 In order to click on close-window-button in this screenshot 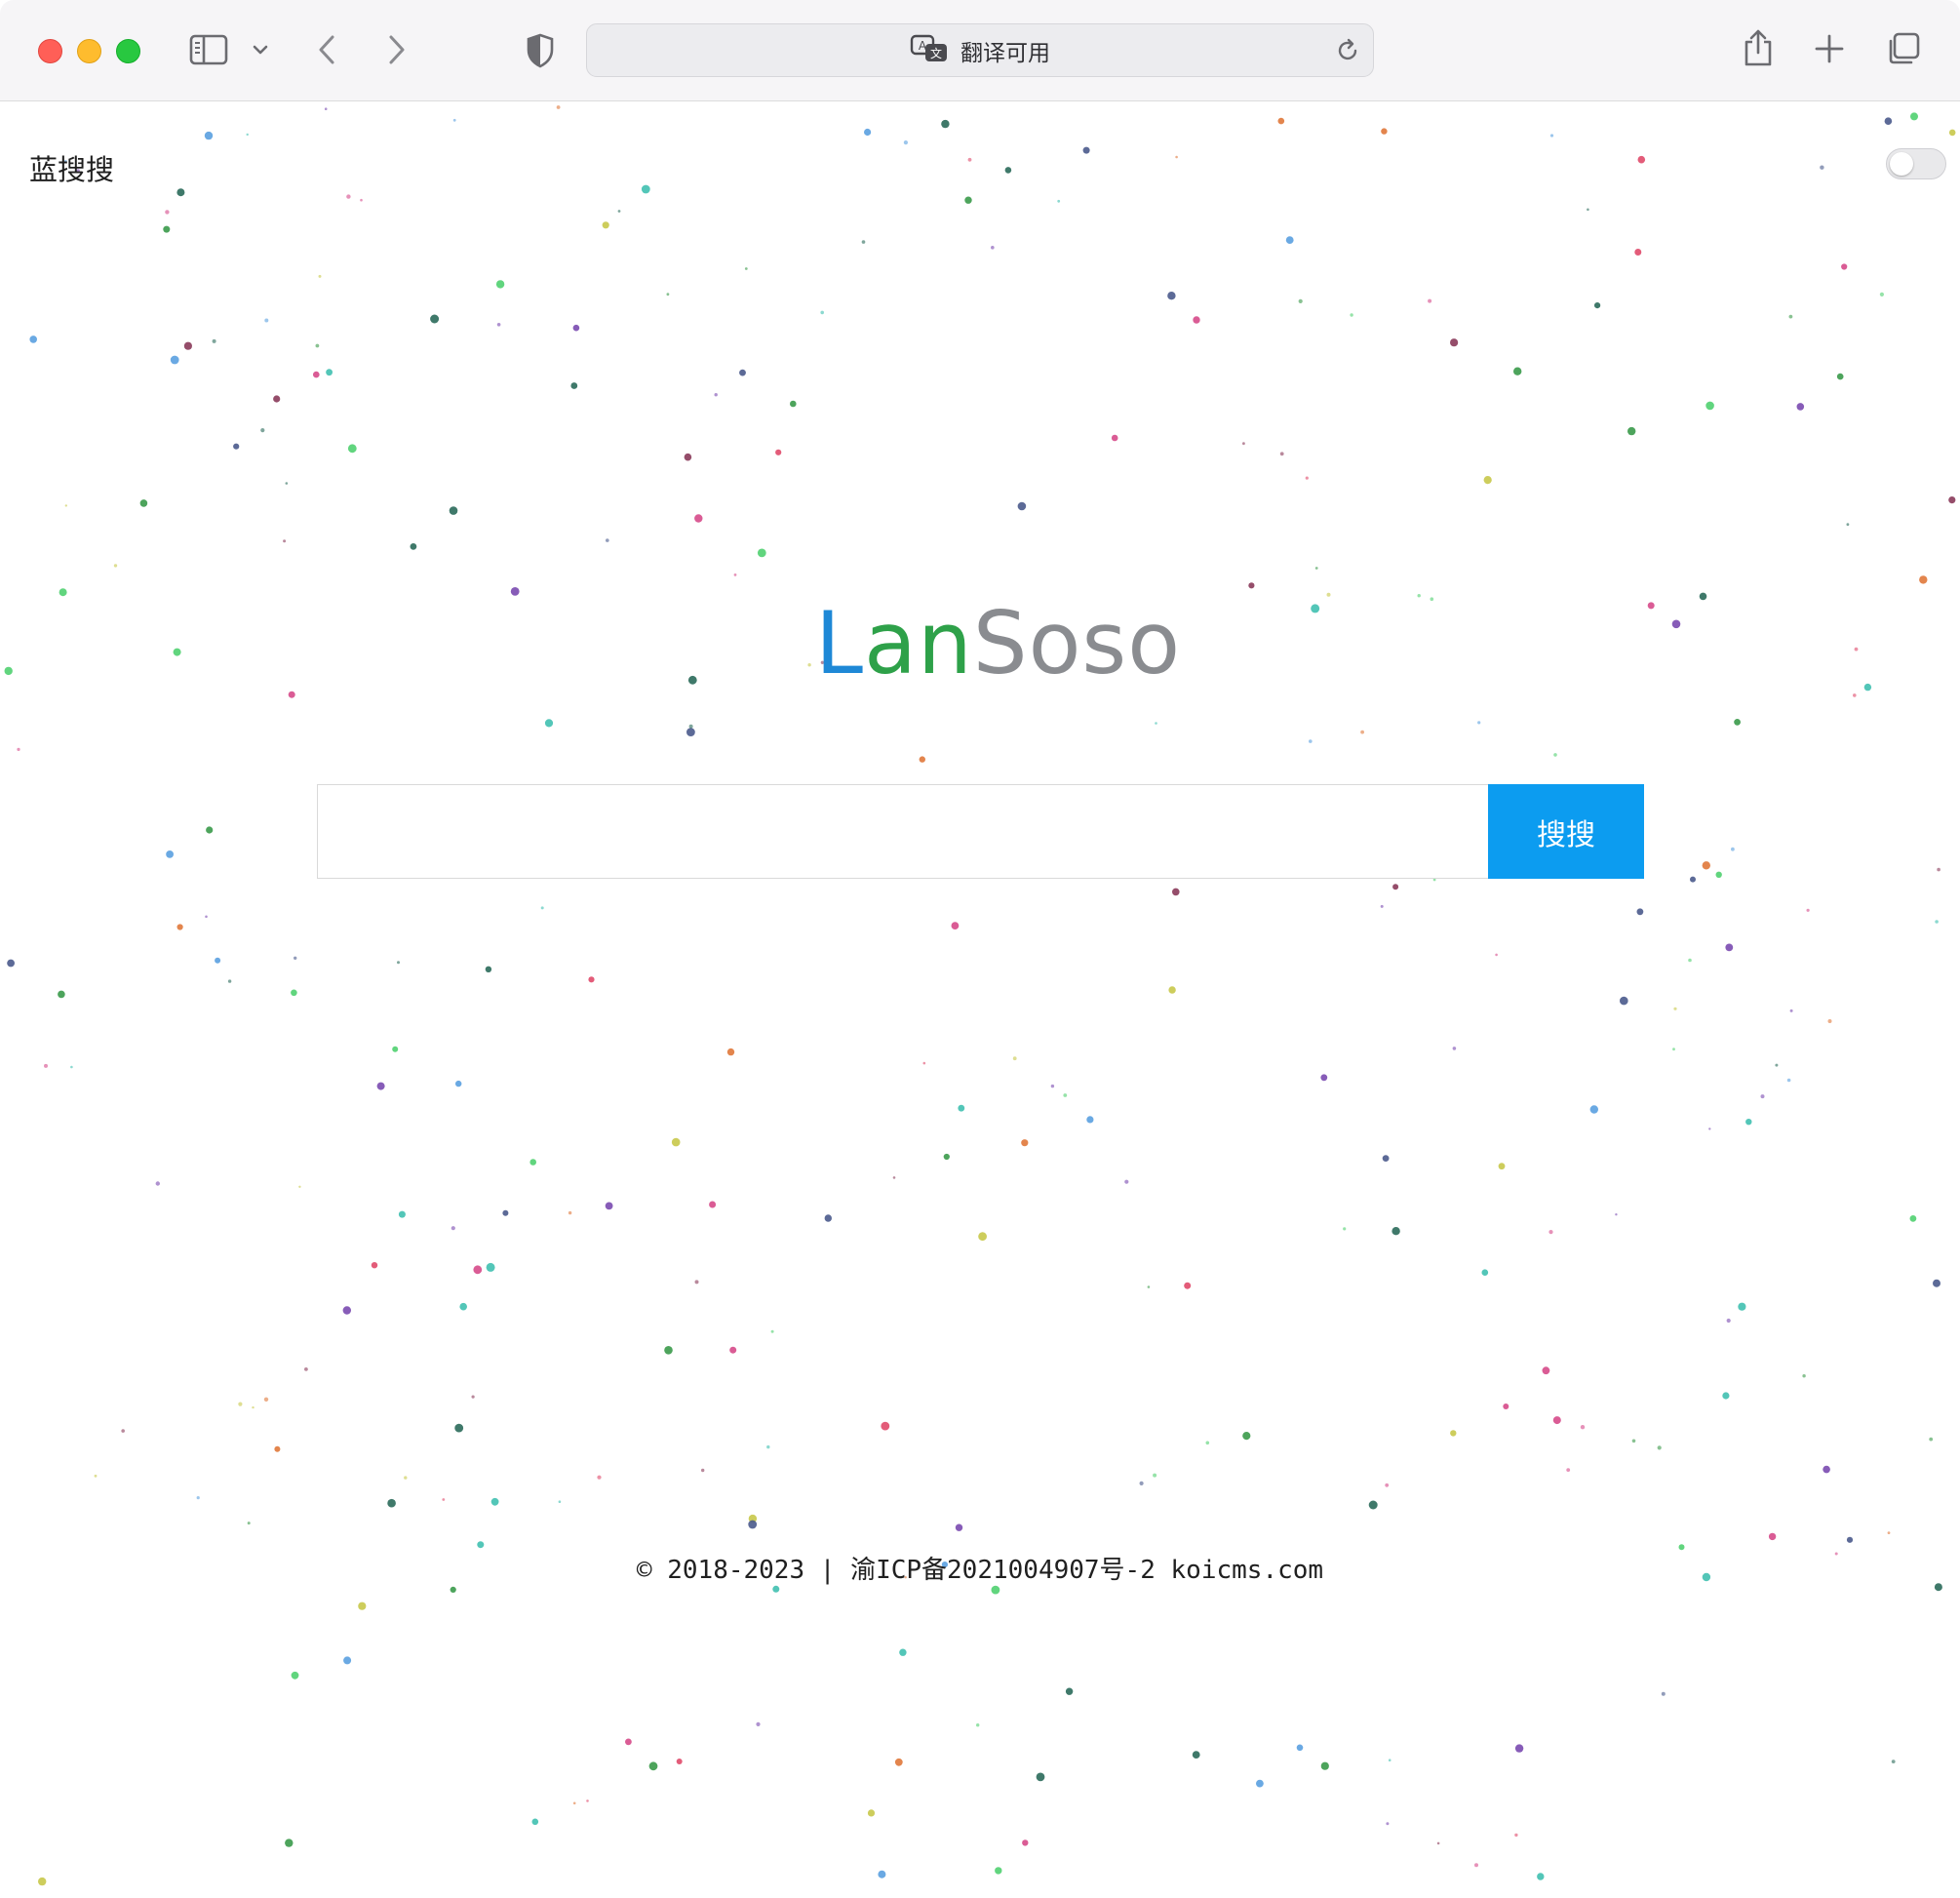, I will do `click(50, 51)`.